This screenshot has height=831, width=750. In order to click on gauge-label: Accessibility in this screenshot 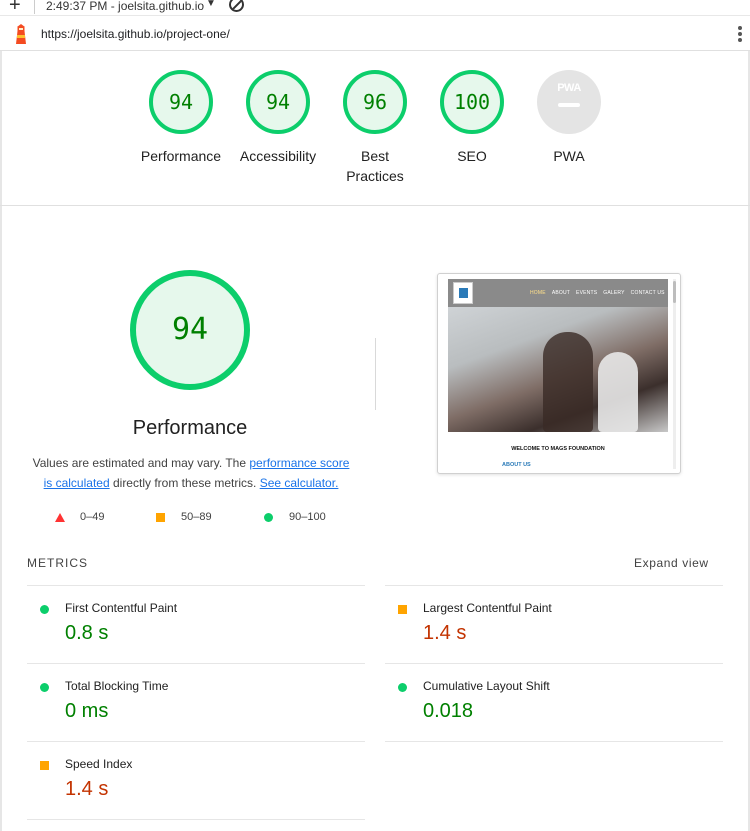, I will do `click(278, 156)`.